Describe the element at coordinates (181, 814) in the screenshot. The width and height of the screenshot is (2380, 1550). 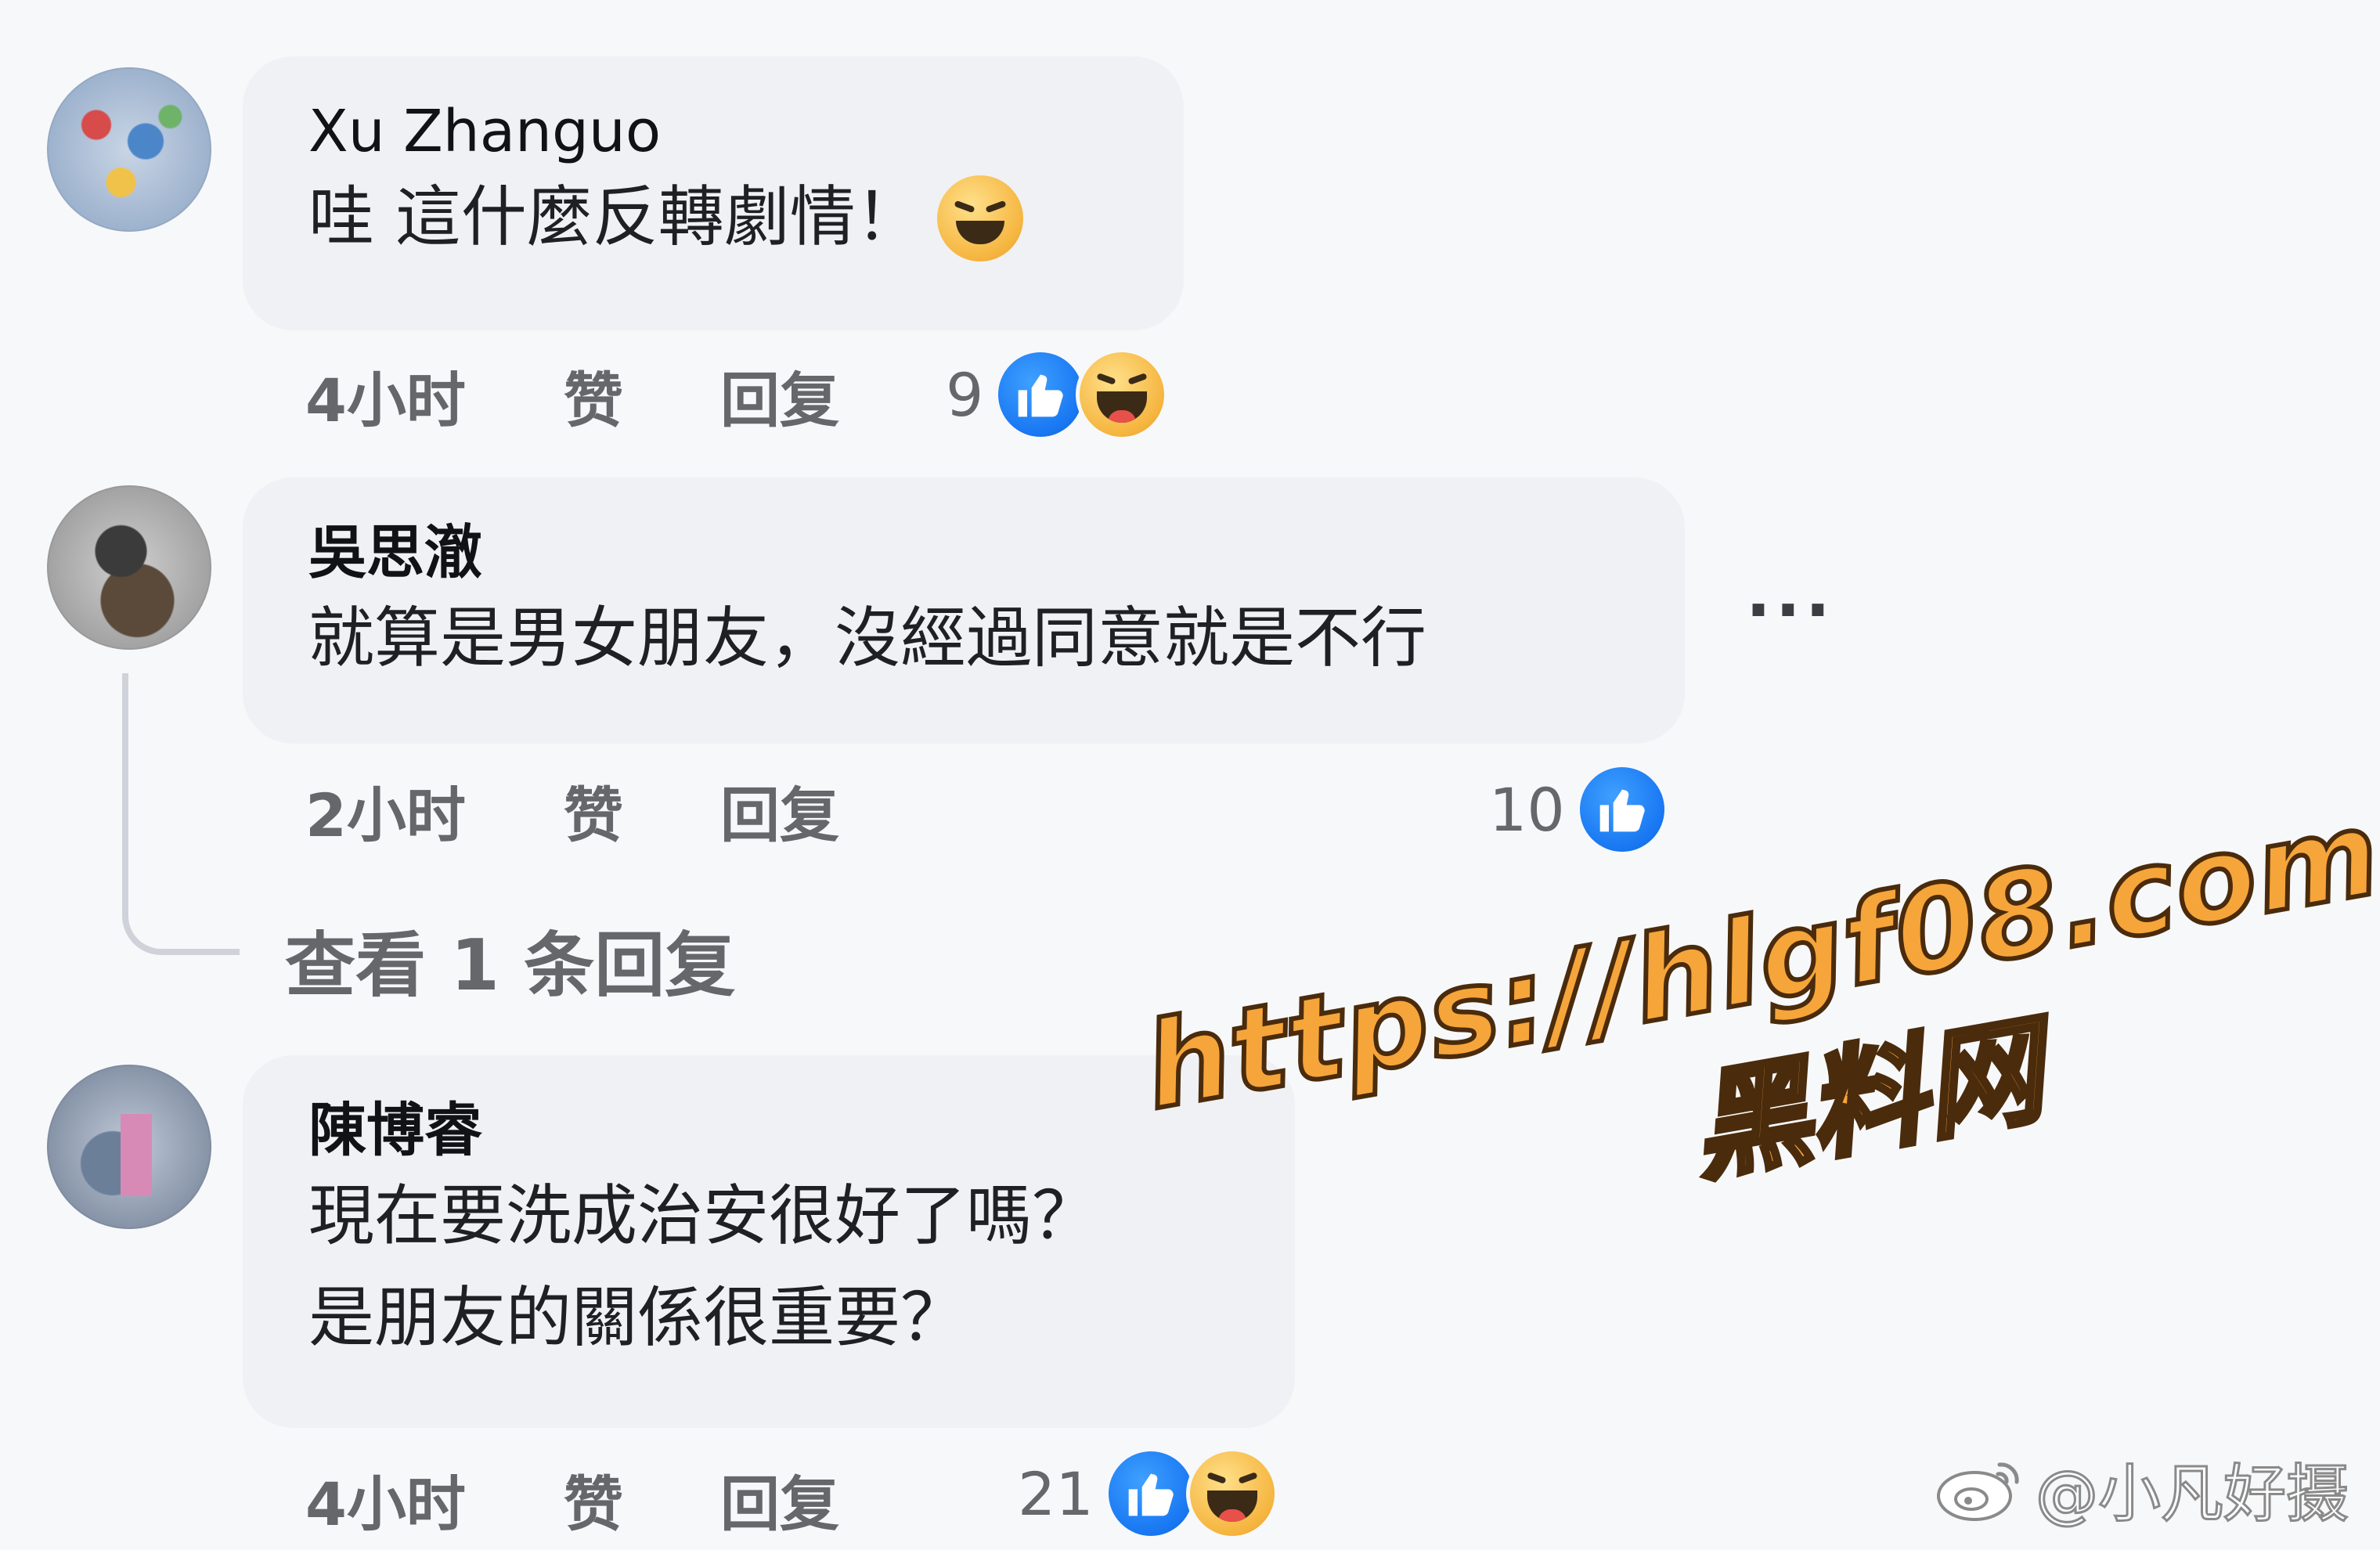
I see `thread-connector-line` at that location.